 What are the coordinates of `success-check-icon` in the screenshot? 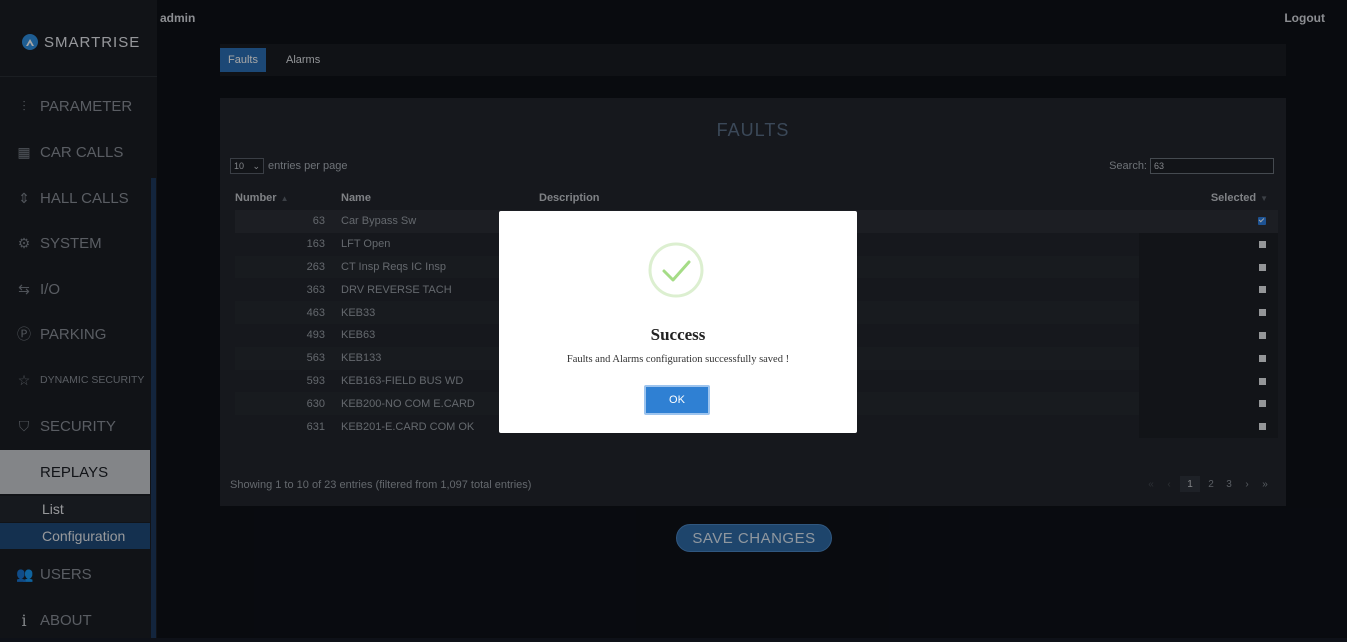 It's located at (676, 270).